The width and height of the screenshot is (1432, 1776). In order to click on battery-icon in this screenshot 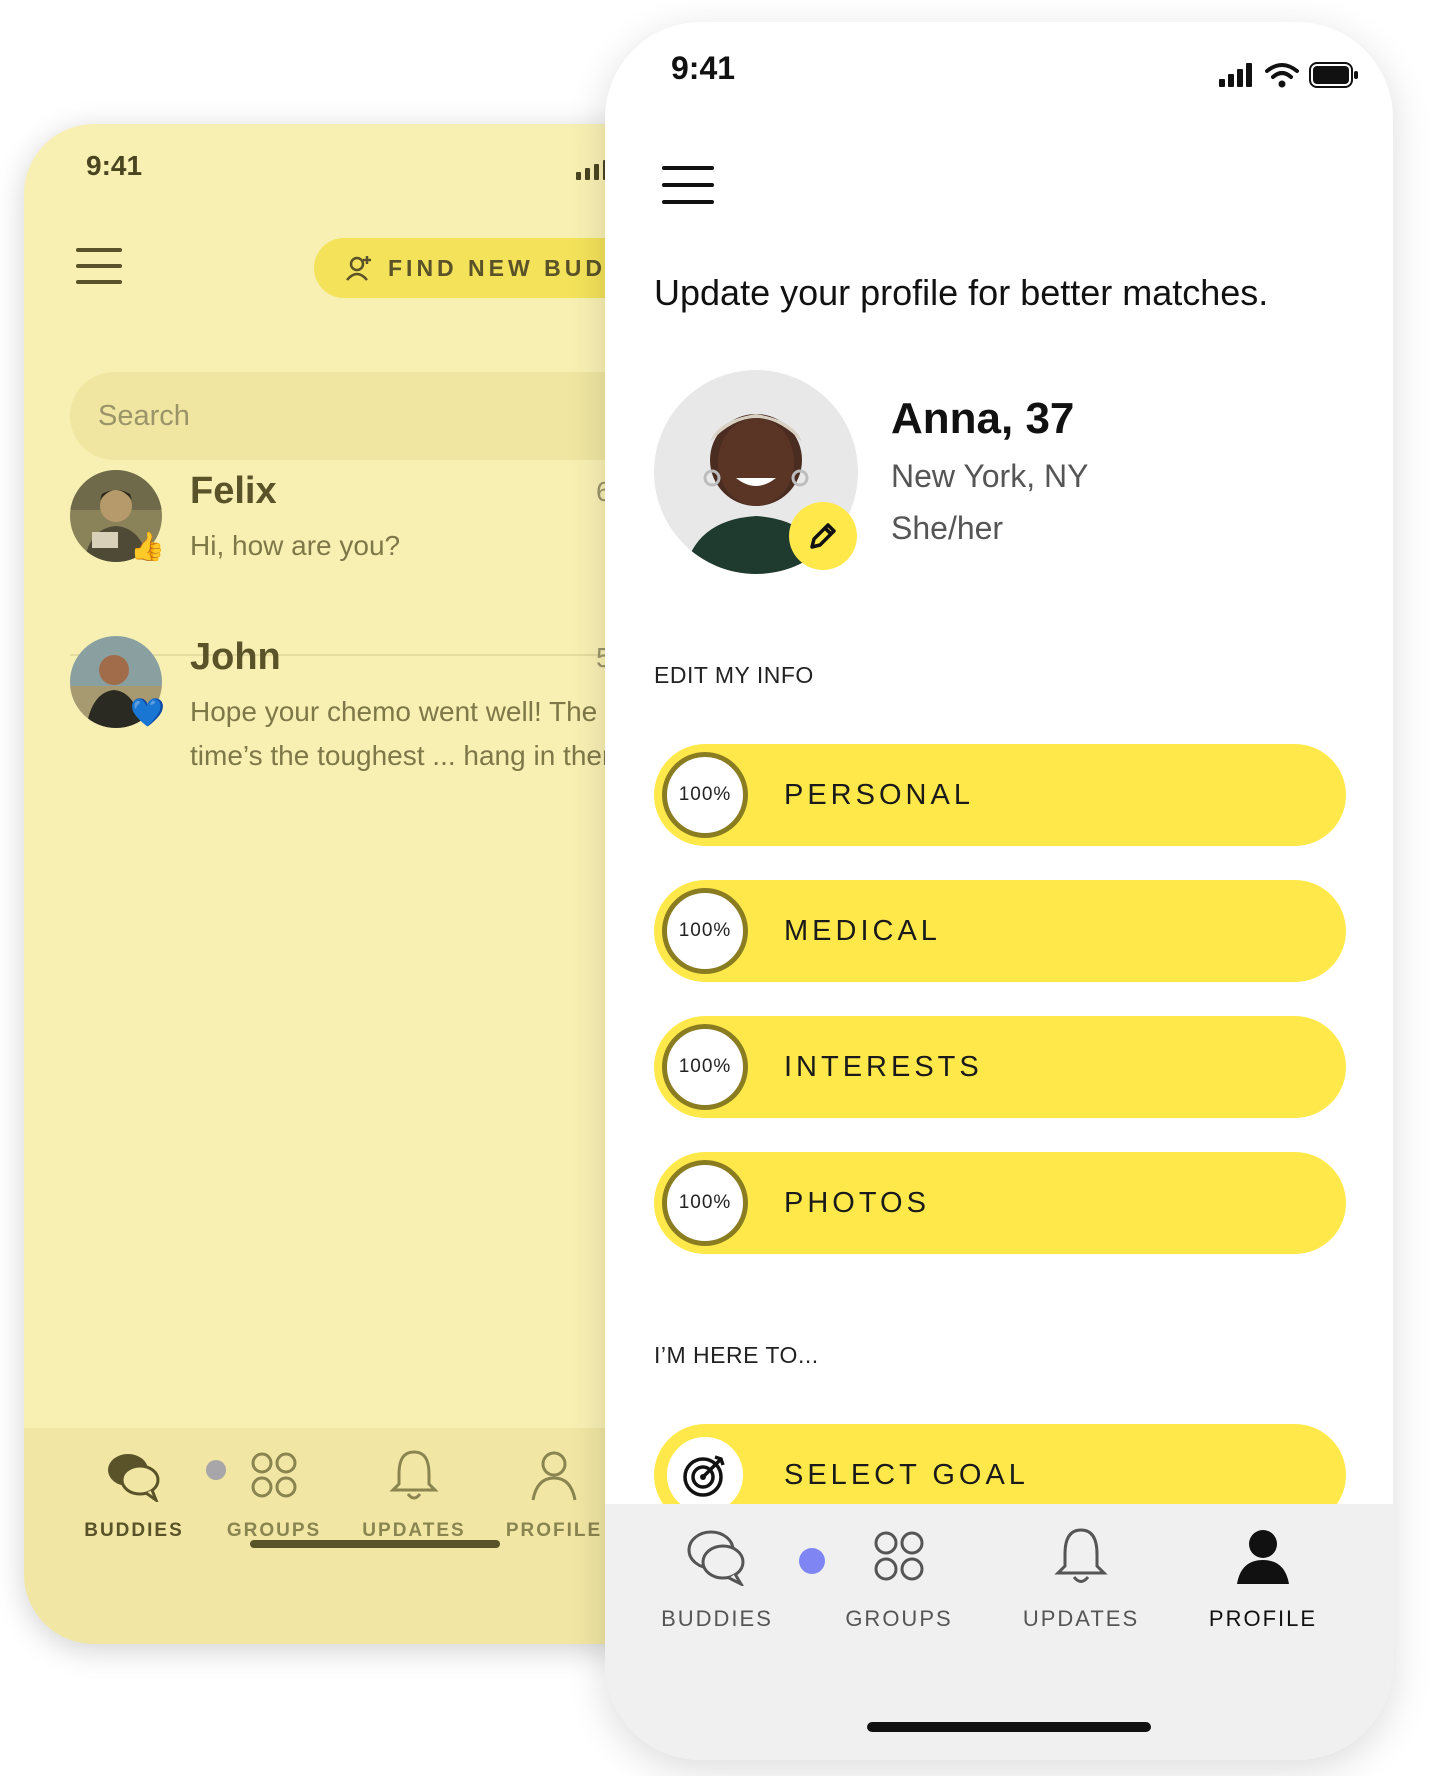, I will do `click(1333, 75)`.